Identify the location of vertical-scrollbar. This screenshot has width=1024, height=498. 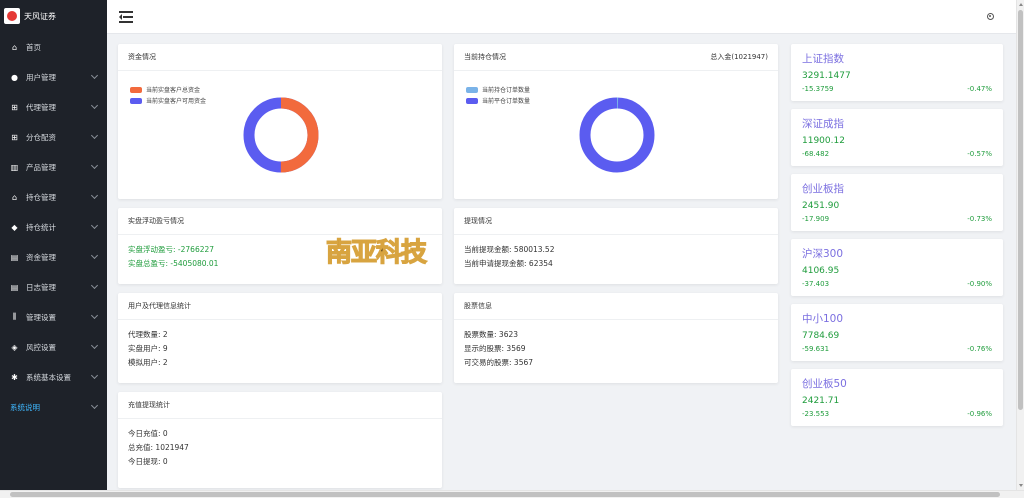
(1020, 245).